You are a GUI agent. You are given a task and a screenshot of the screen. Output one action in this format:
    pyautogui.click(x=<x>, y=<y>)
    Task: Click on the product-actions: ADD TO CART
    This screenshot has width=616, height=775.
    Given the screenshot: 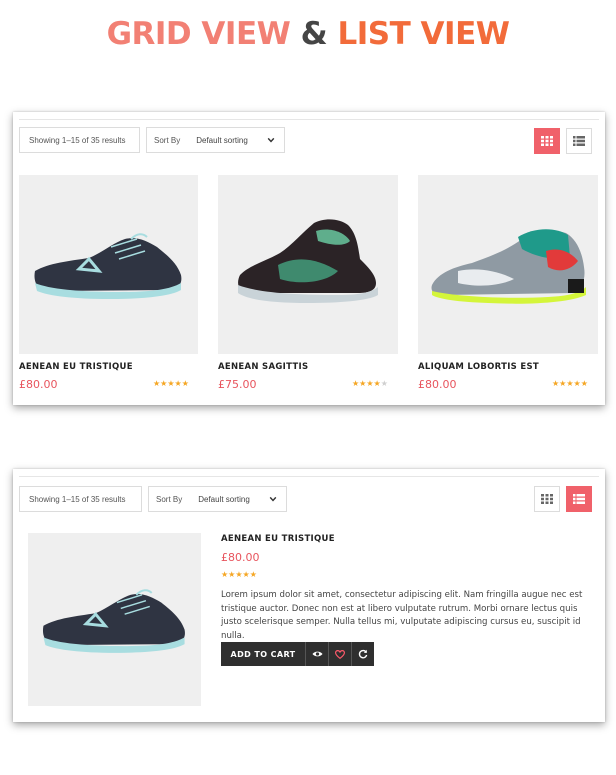 What is the action you would take?
    pyautogui.click(x=297, y=654)
    